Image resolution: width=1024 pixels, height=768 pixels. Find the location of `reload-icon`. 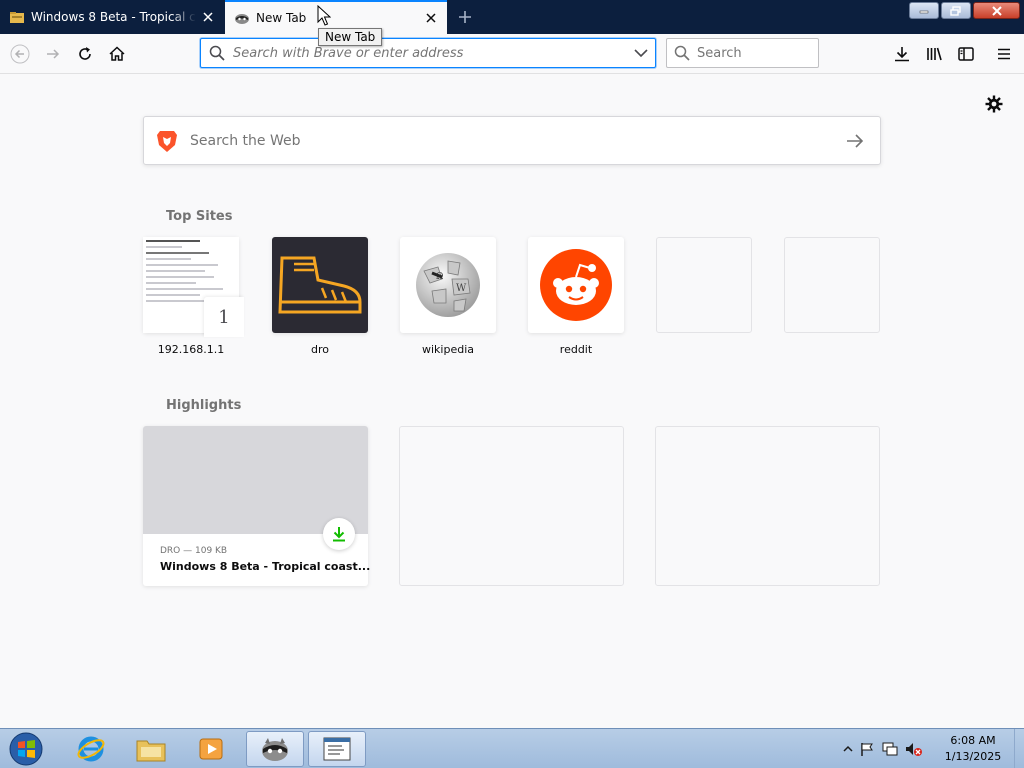

reload-icon is located at coordinates (85, 53).